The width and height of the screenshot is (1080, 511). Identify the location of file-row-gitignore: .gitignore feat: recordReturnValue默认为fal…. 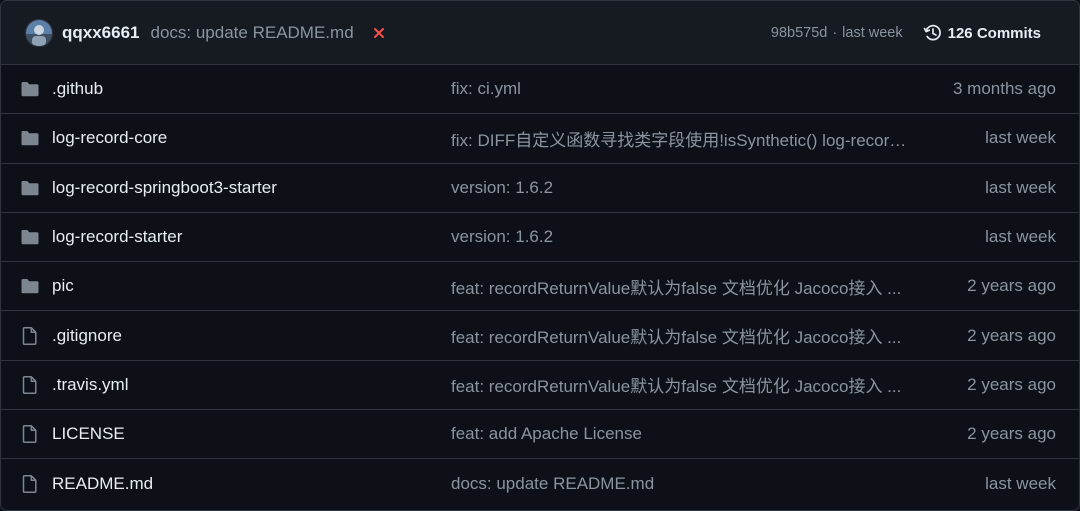
(540, 336).